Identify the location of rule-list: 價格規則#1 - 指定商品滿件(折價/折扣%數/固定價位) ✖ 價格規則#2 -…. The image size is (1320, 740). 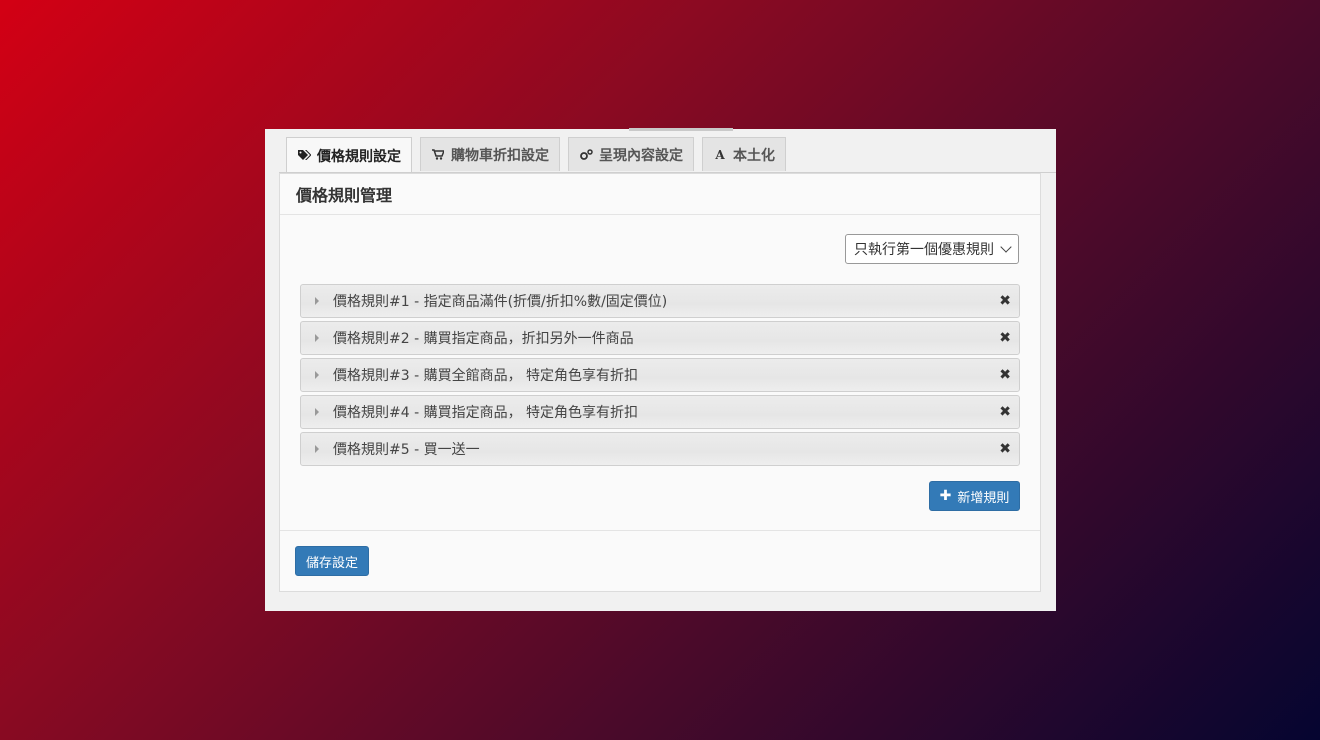
(660, 376).